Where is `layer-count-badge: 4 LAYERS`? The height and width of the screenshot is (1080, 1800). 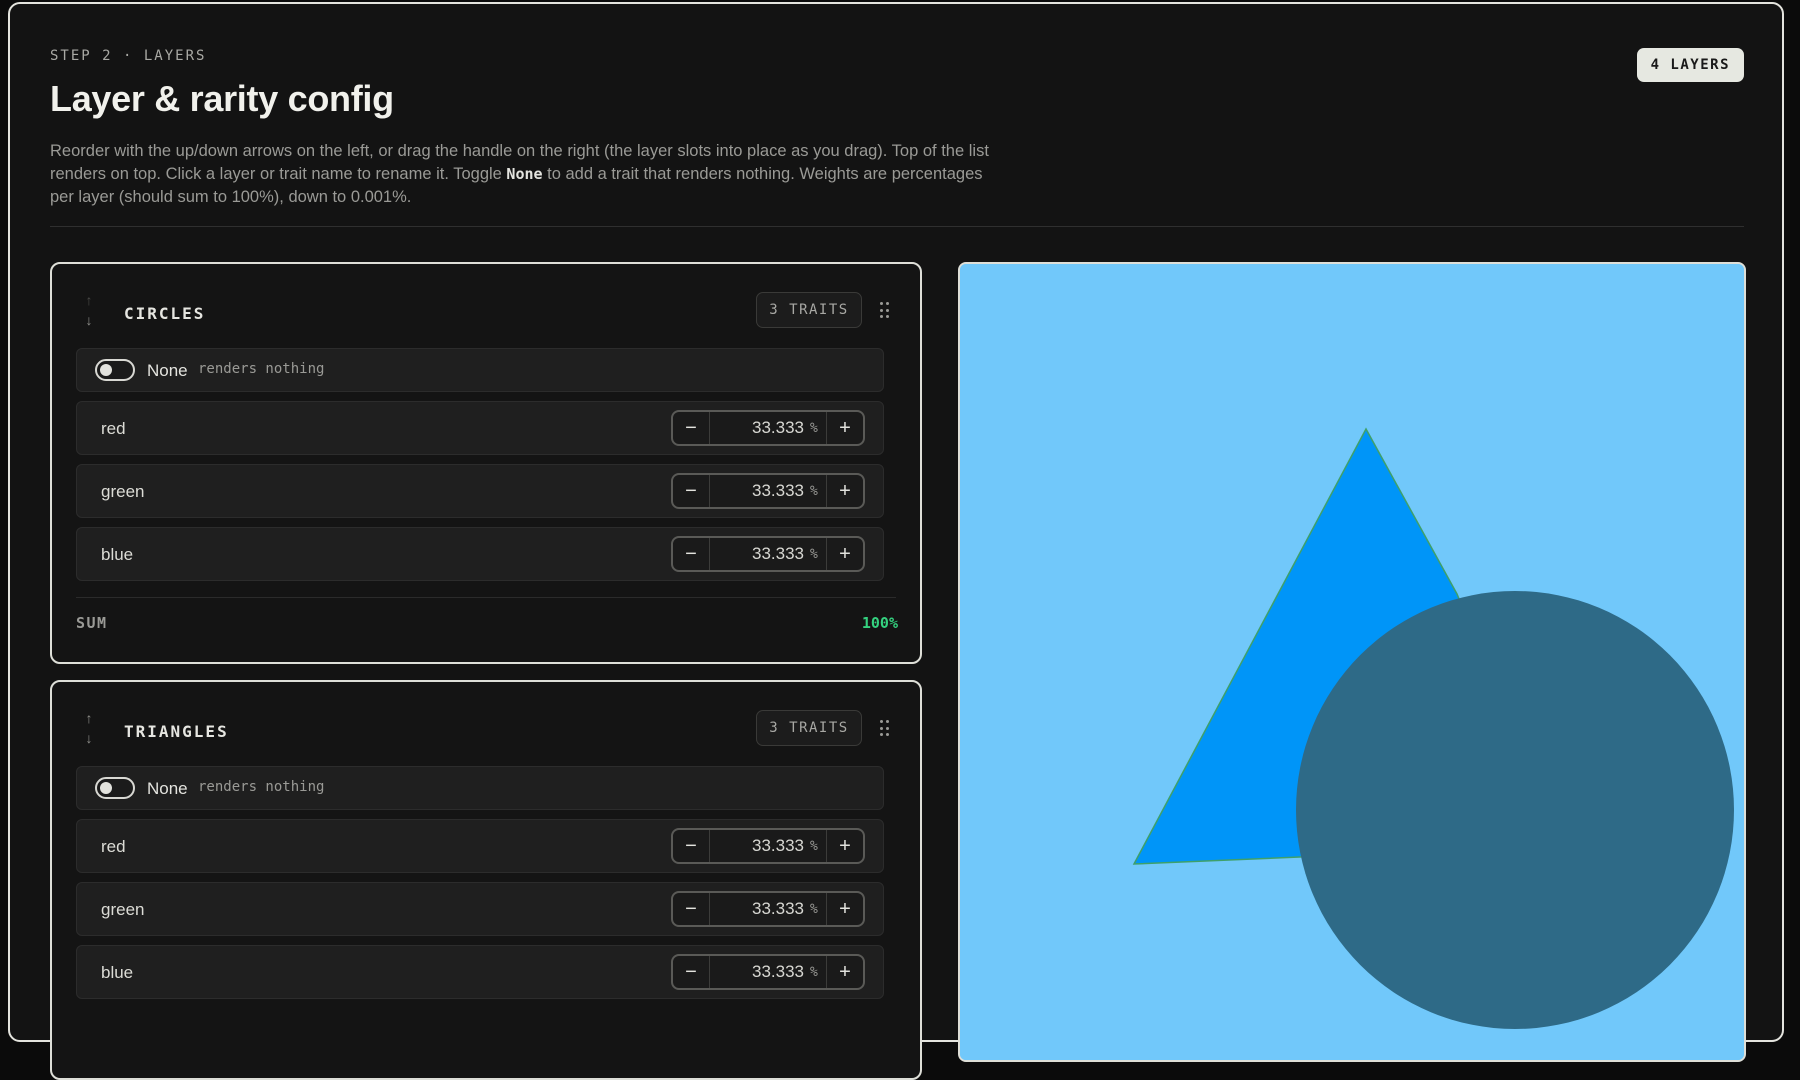
layer-count-badge: 4 LAYERS is located at coordinates (1690, 65).